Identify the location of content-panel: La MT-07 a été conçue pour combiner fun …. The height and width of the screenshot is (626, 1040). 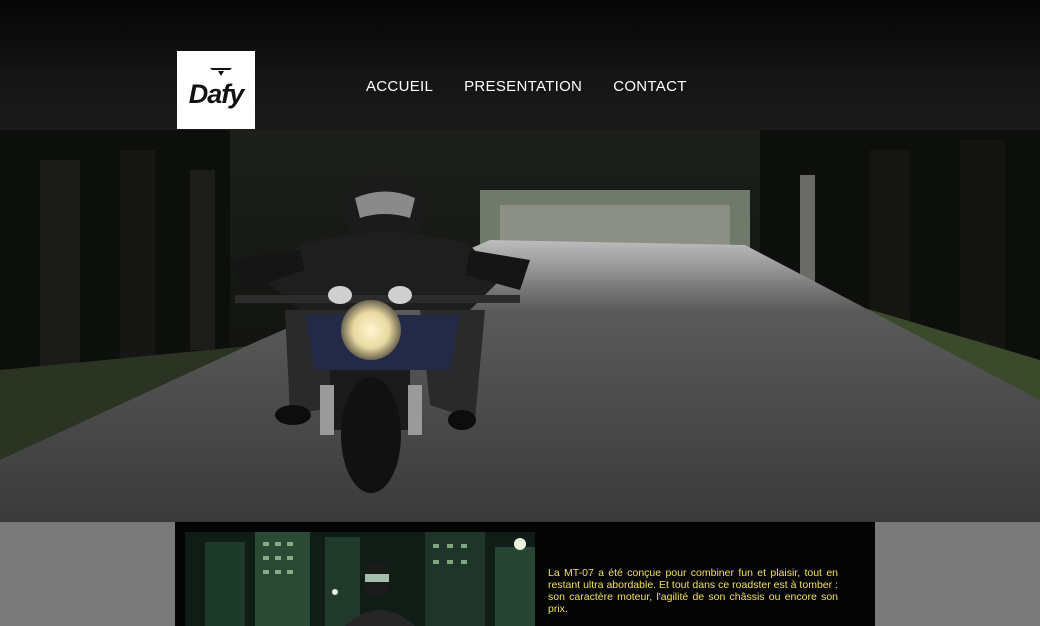
(525, 574).